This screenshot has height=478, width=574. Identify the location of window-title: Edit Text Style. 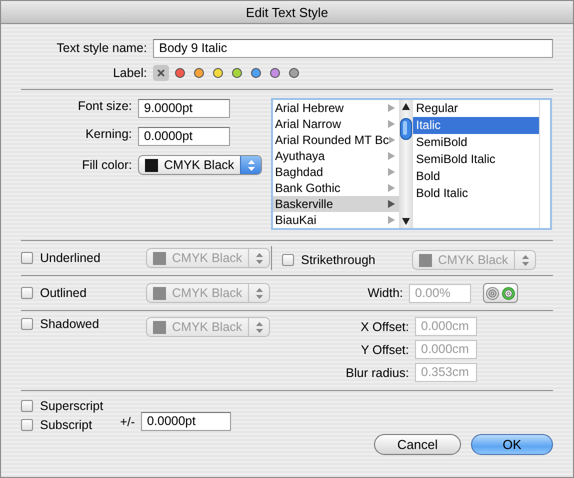
(287, 12).